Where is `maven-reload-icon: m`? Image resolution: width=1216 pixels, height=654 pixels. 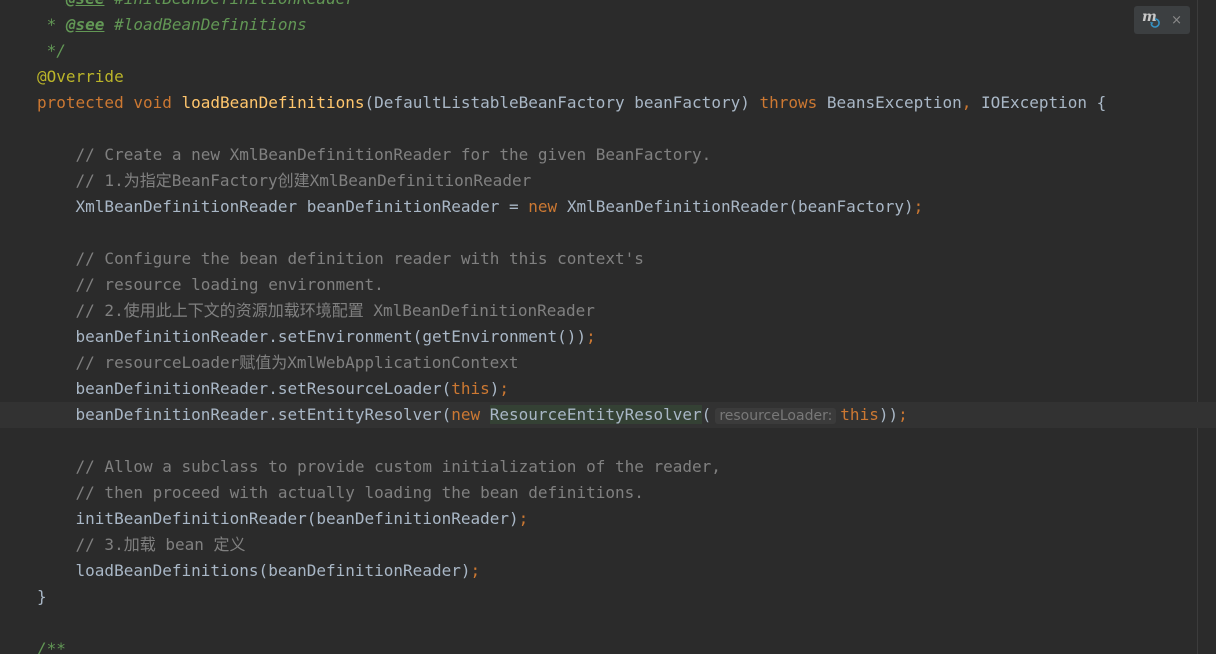 maven-reload-icon: m is located at coordinates (1151, 19).